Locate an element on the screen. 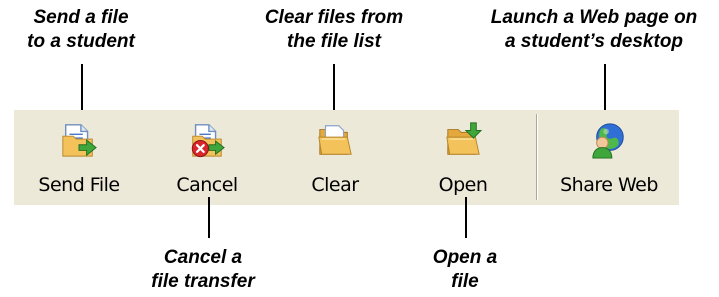 This screenshot has width=719, height=297. open-folder-icon is located at coordinates (464, 138).